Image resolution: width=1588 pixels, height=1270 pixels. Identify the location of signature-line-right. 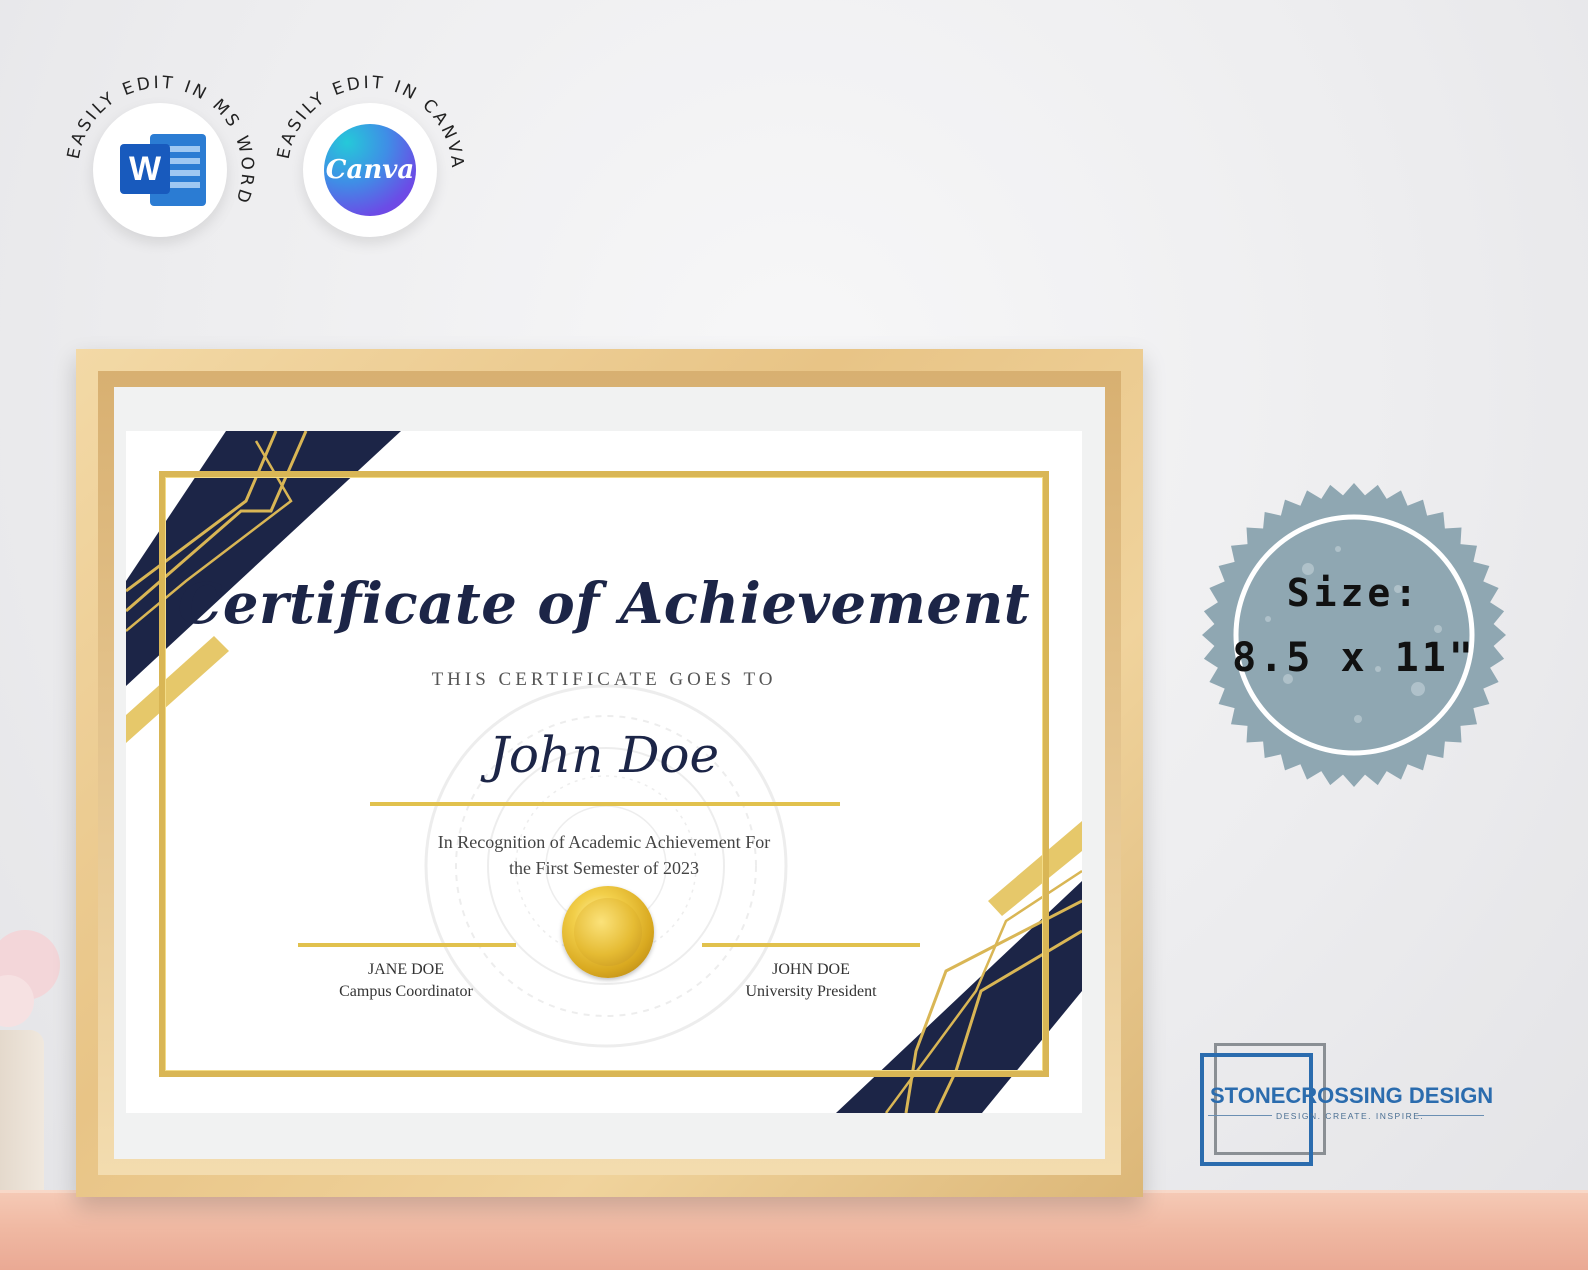
(811, 945).